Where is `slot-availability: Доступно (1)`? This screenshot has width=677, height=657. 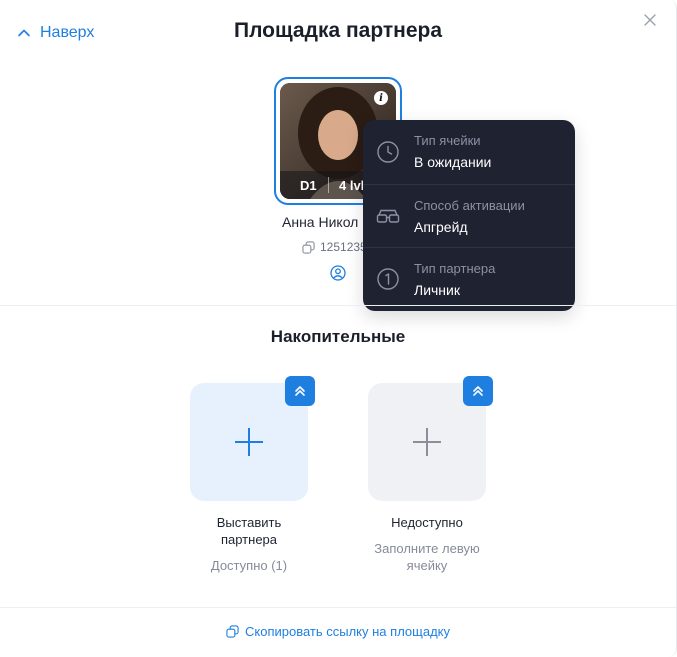 slot-availability: Доступно (1) is located at coordinates (249, 565).